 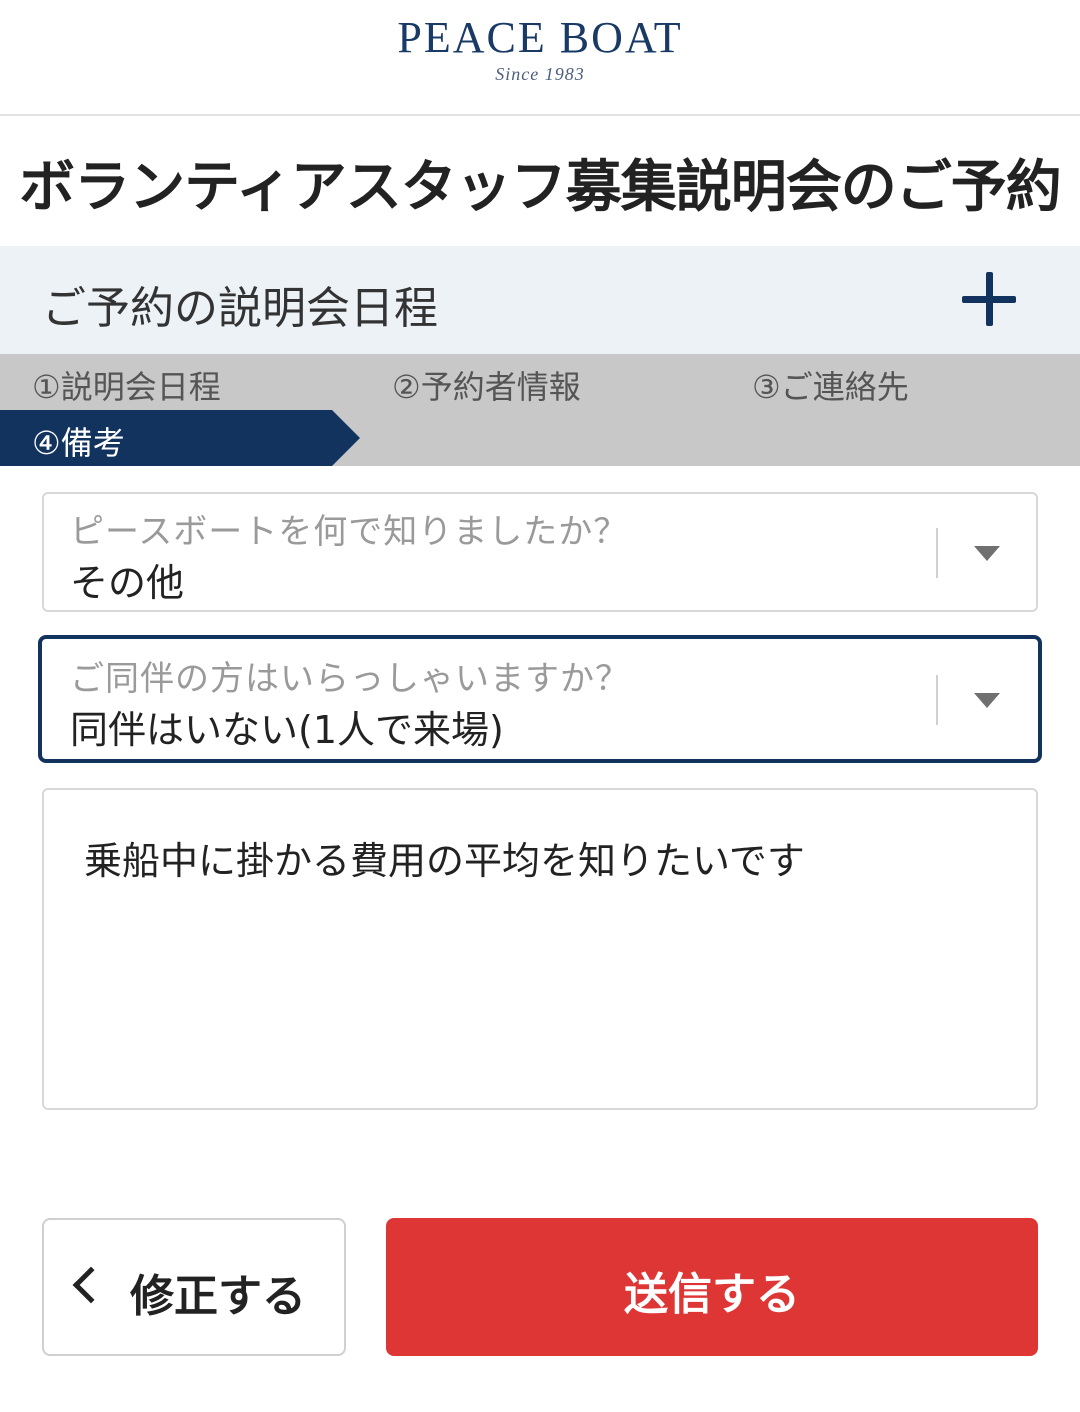 I want to click on companion-select-value: 同伴はいない(1人で来場), so click(x=287, y=730).